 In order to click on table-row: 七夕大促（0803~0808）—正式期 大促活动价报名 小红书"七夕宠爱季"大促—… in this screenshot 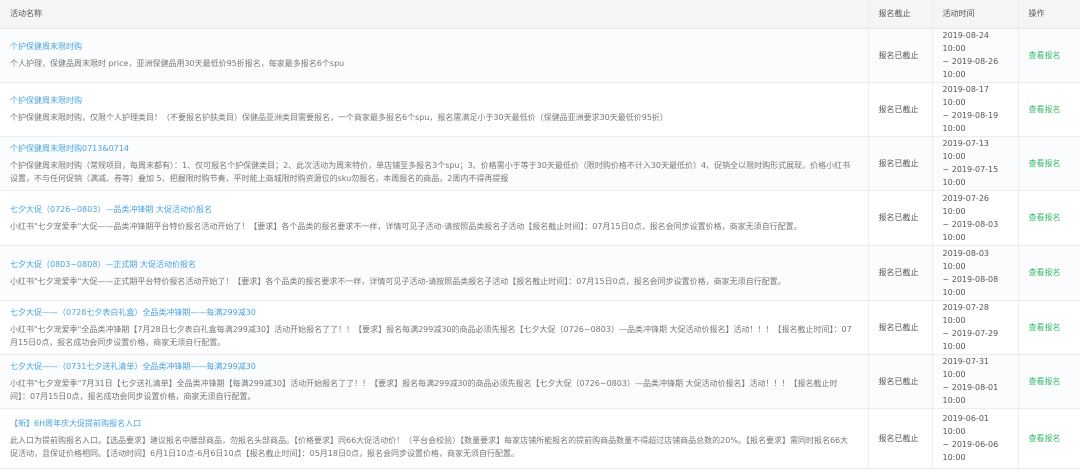, I will do `click(540, 273)`.